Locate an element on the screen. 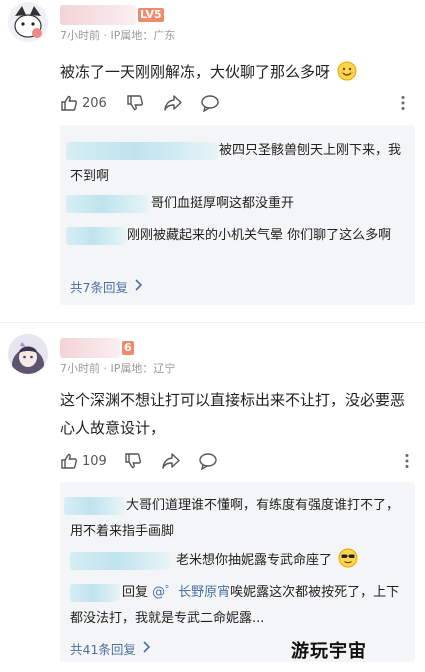  watermark: 游玩宇宙 is located at coordinates (329, 651).